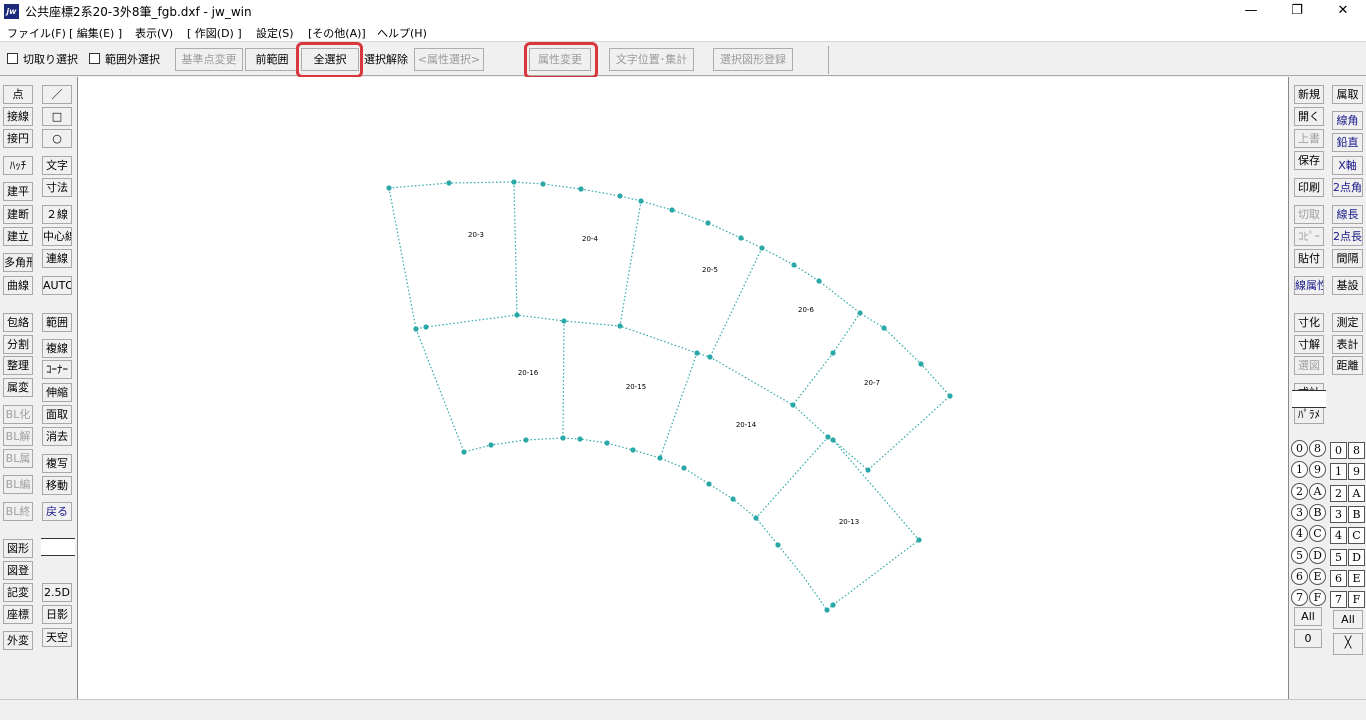  I want to click on tool-dim-release-button: 寸解, so click(1309, 344).